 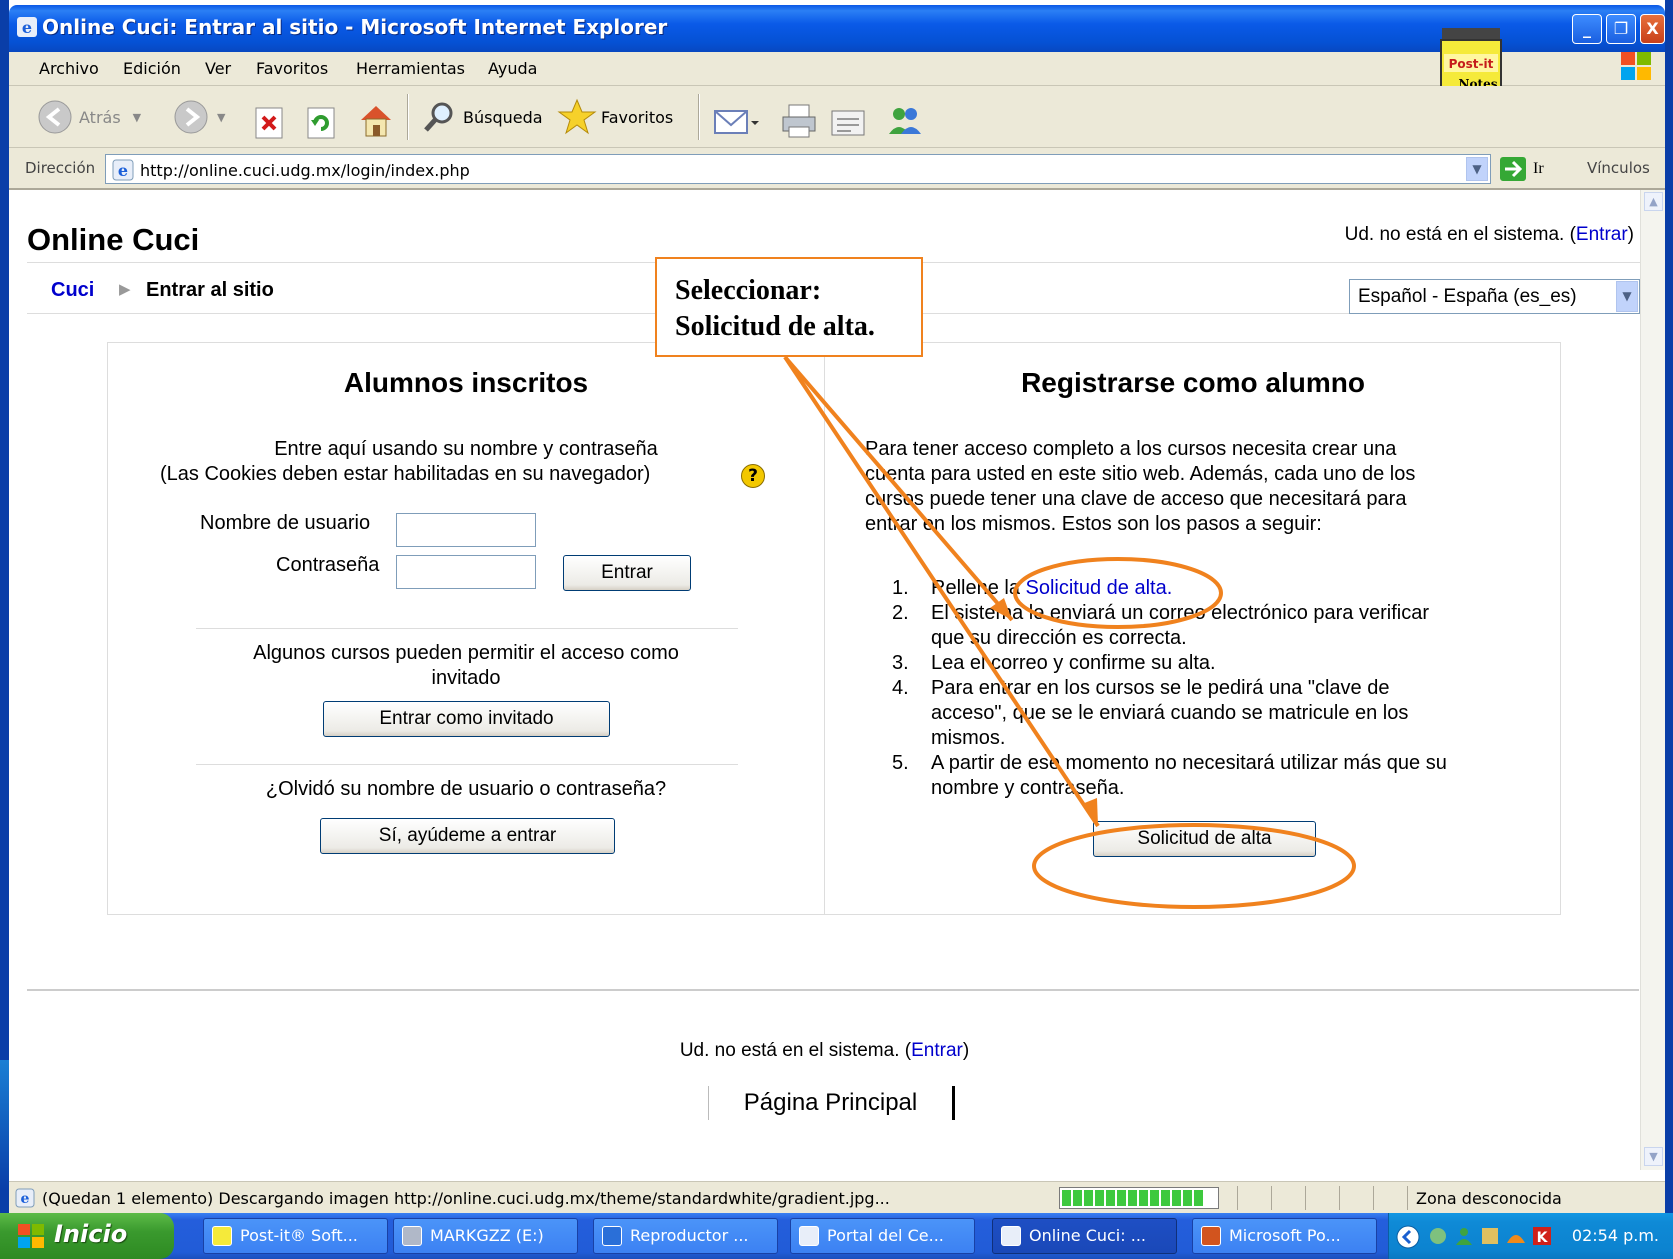 What do you see at coordinates (1621, 29) in the screenshot?
I see `maximize-button: ❐` at bounding box center [1621, 29].